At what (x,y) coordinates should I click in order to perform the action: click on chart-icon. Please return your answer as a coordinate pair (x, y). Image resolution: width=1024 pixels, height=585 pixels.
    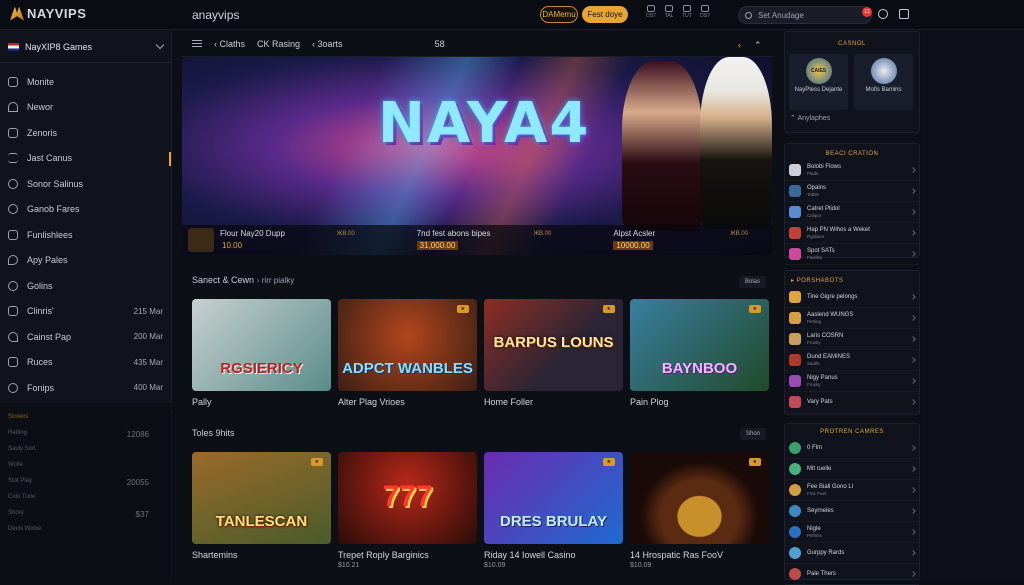
    Looking at the image, I should click on (13, 311).